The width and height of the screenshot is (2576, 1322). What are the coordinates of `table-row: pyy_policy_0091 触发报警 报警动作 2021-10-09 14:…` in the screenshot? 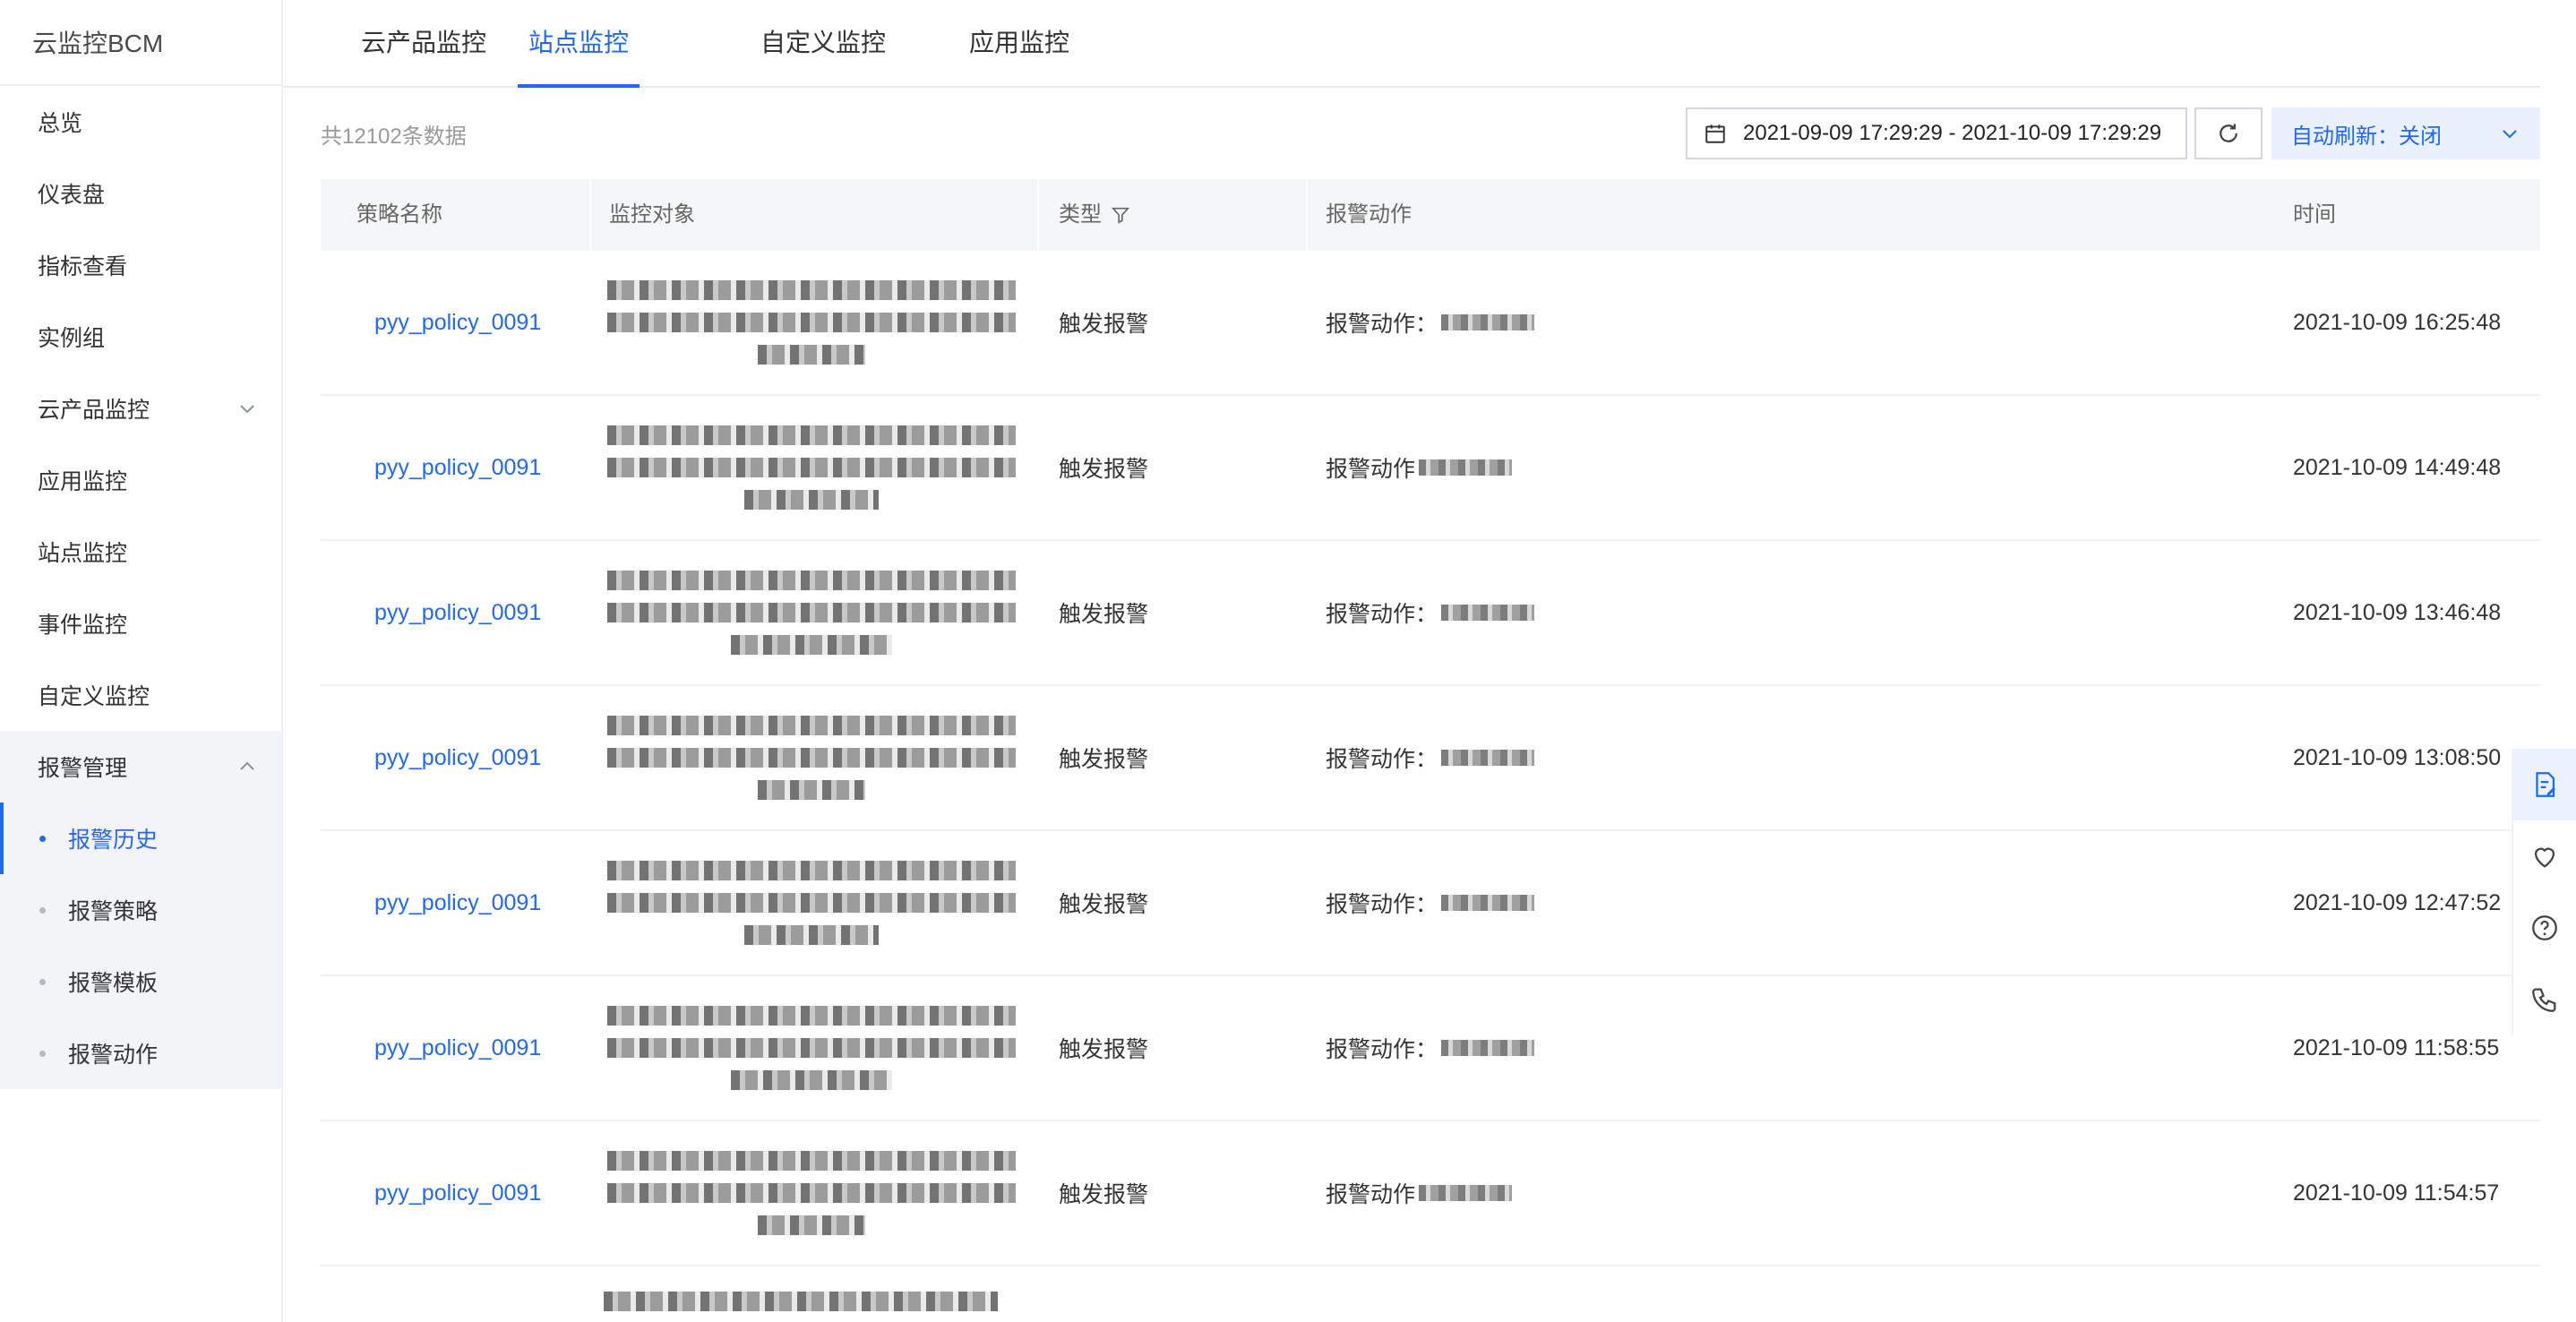 It's located at (1430, 468).